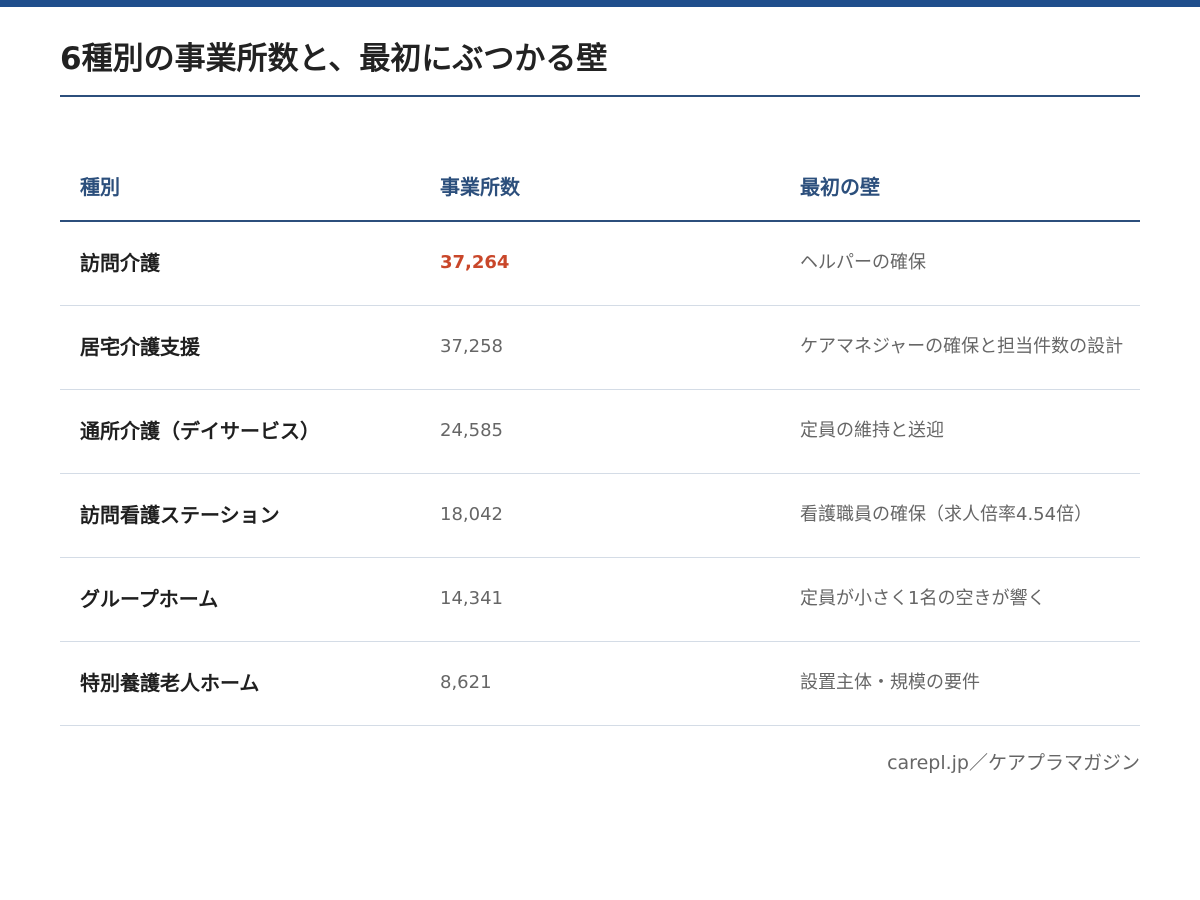 This screenshot has height=900, width=1200. What do you see at coordinates (962, 346) in the screenshot?
I see `first-barrier: ケアマネジャーの確保と担当件数の設計` at bounding box center [962, 346].